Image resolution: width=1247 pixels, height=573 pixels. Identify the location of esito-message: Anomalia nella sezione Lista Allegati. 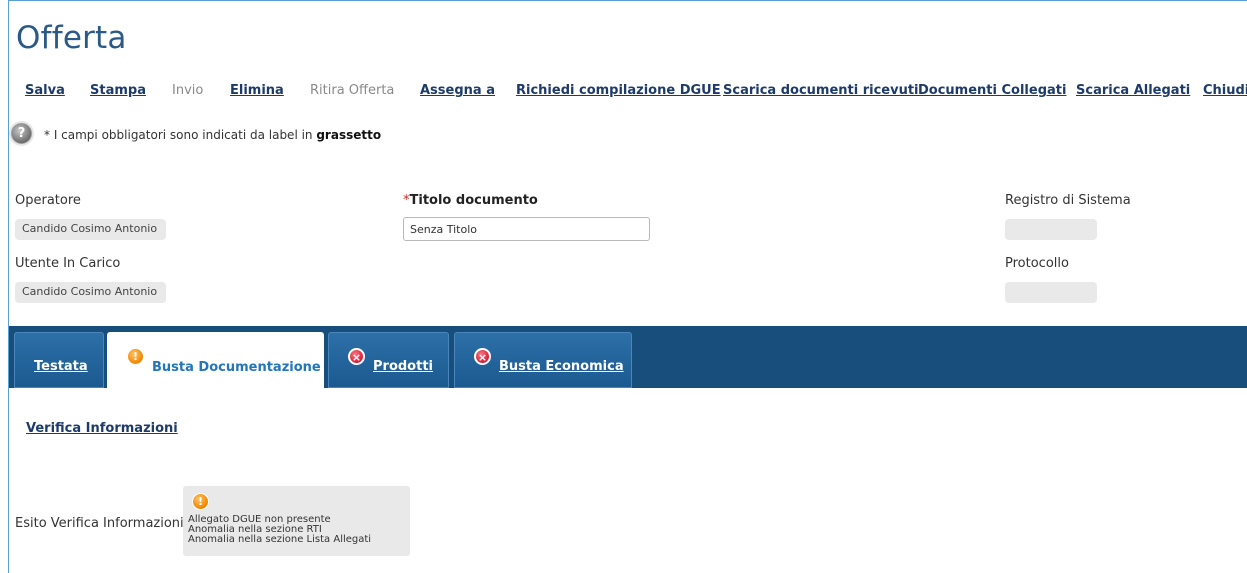
(280, 539).